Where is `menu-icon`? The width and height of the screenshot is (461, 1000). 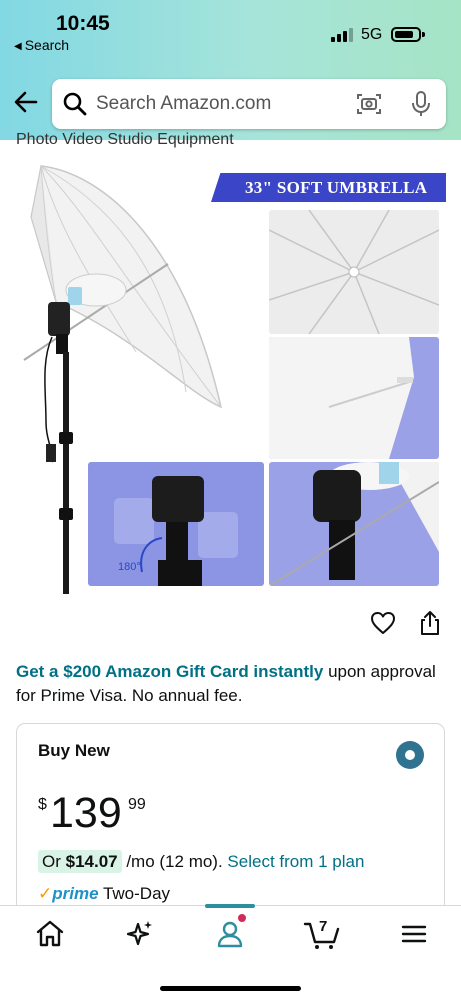
menu-icon is located at coordinates (414, 934).